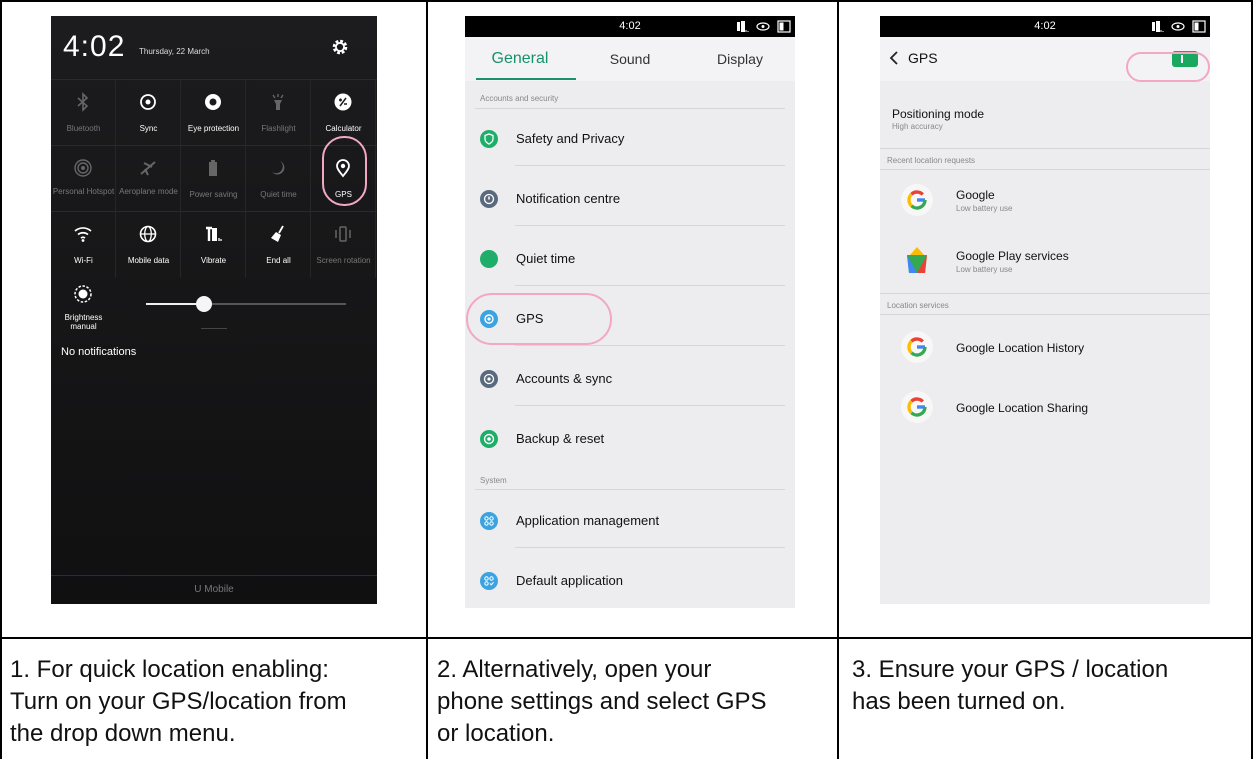 The width and height of the screenshot is (1253, 759). Describe the element at coordinates (83, 234) in the screenshot. I see `wifi-icon` at that location.